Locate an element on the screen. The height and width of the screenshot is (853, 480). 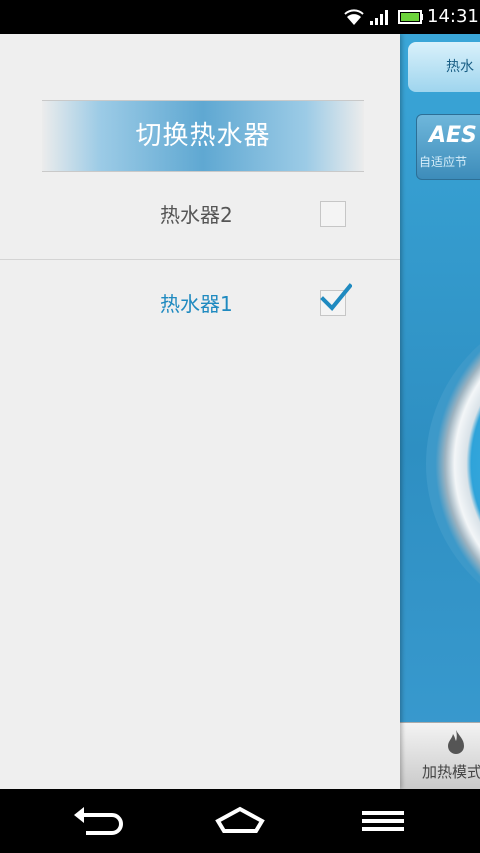
drawer-item-heater-2: 热水器2 is located at coordinates (200, 215).